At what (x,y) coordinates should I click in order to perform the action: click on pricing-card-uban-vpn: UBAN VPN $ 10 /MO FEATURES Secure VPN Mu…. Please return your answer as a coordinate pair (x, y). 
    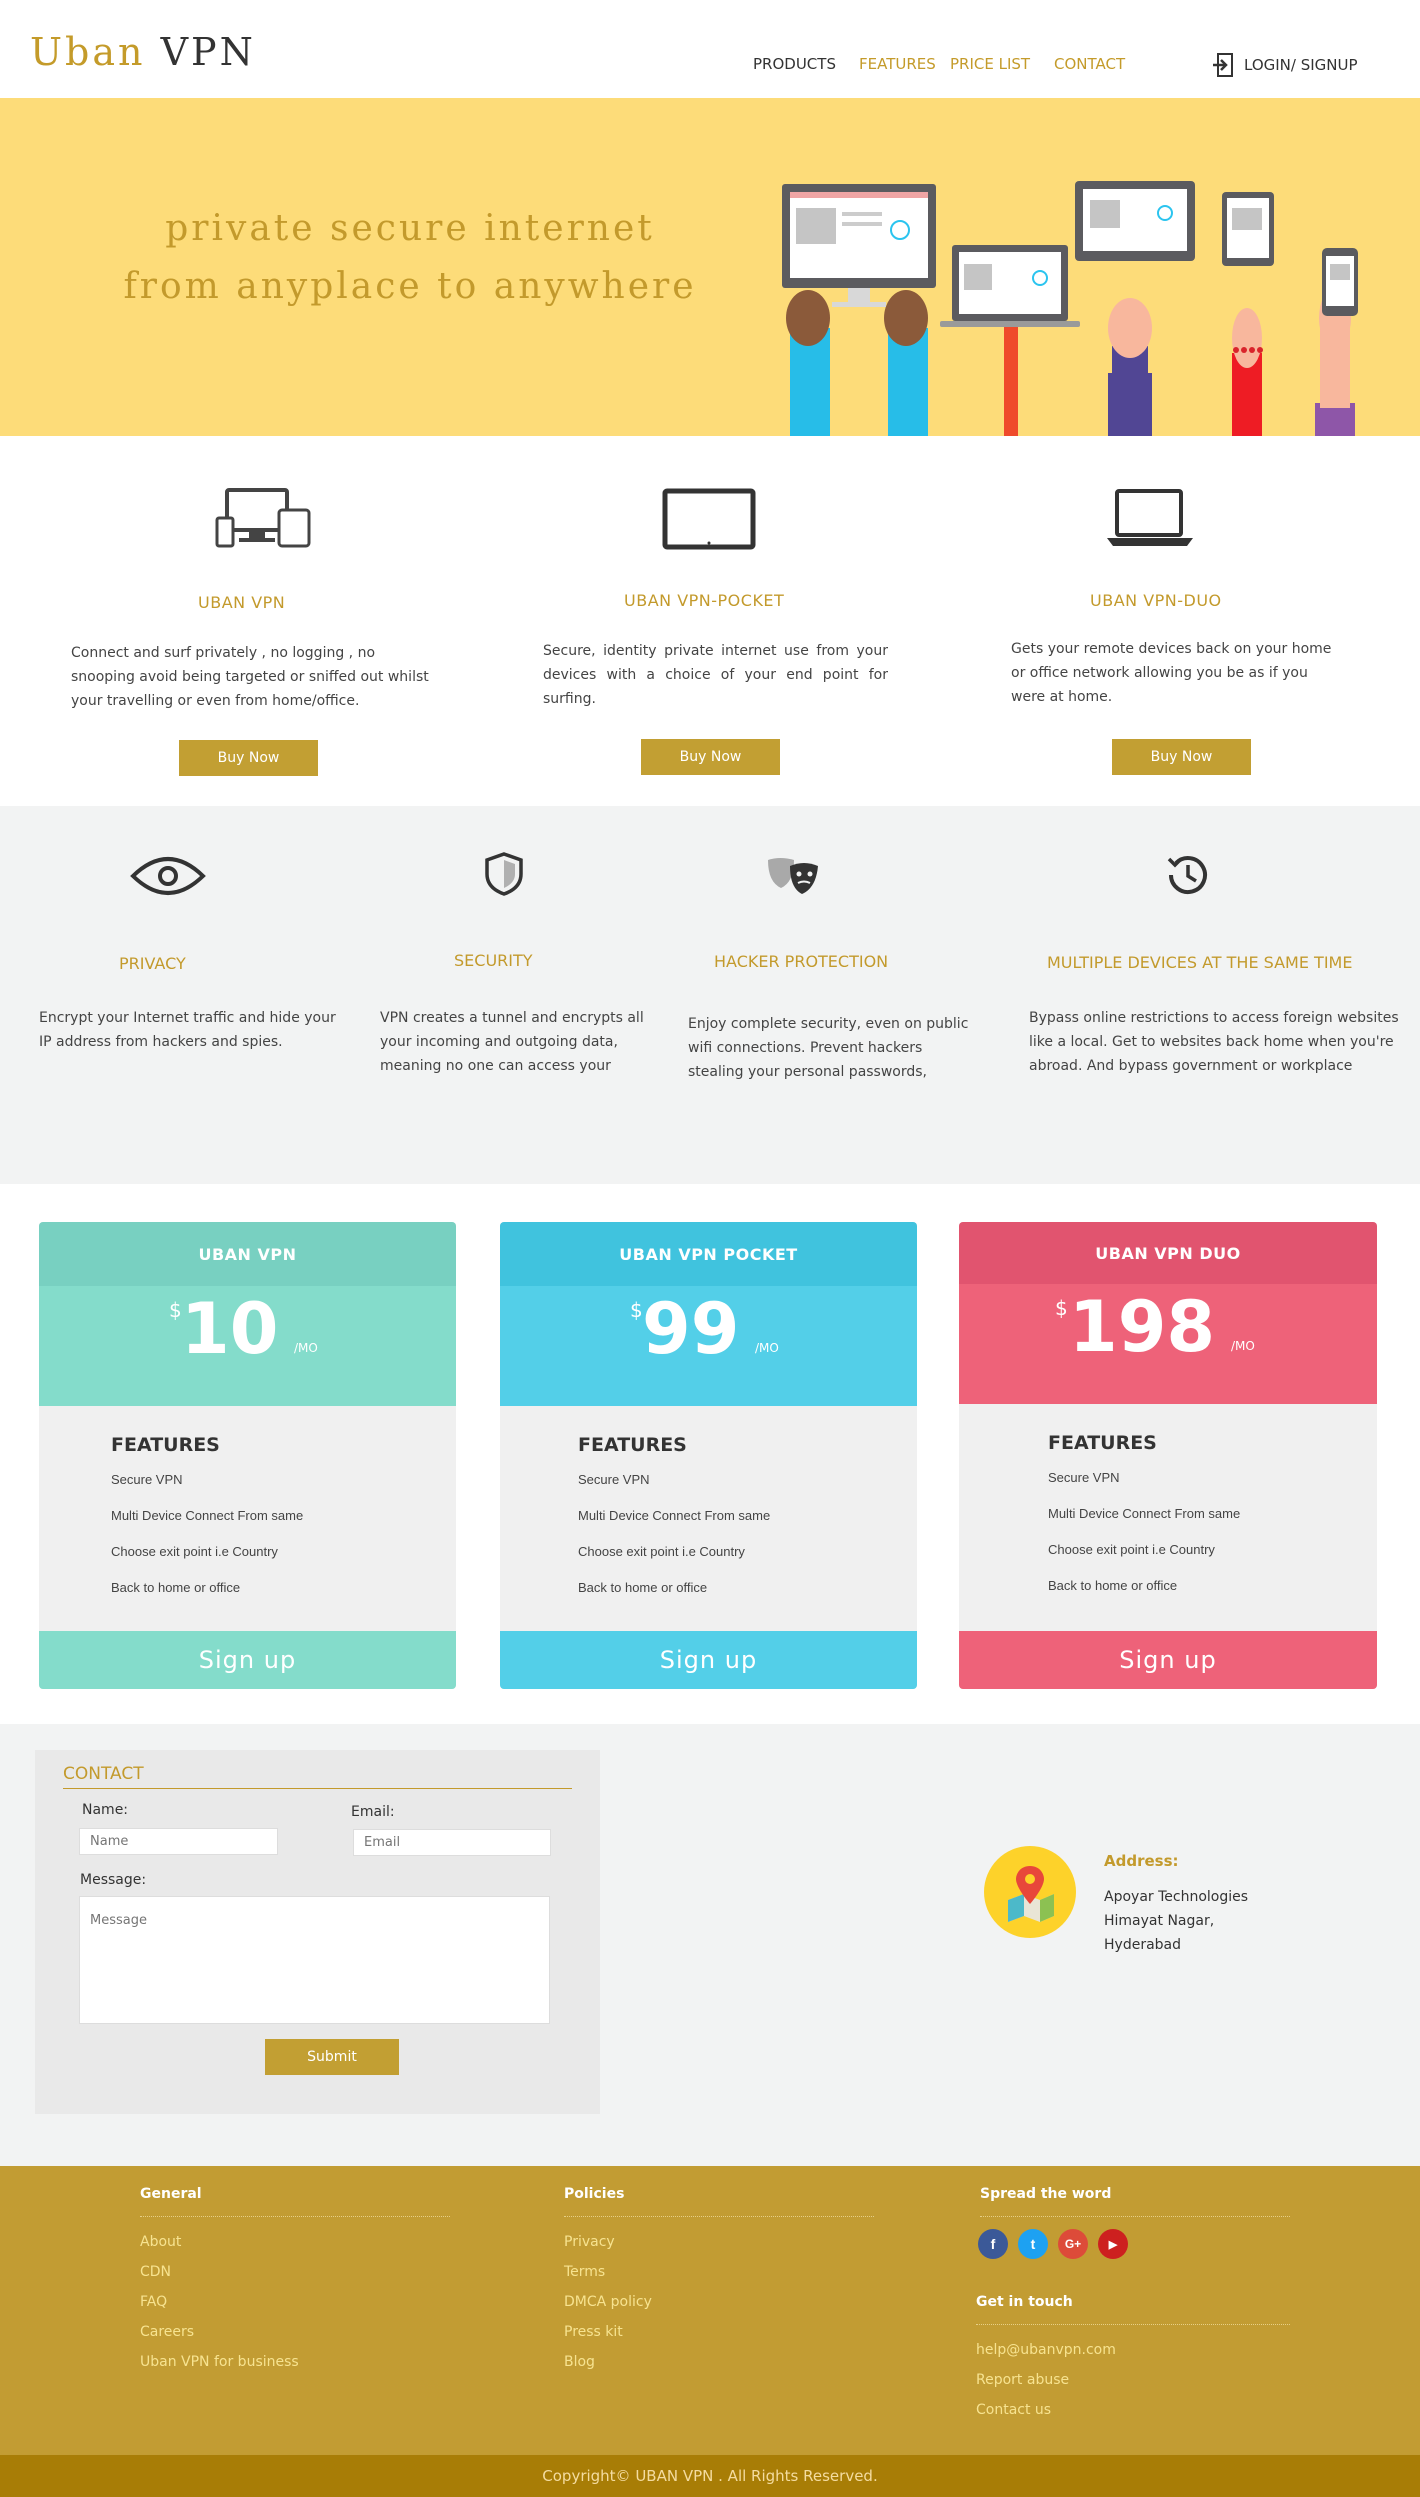
    Looking at the image, I should click on (247, 1455).